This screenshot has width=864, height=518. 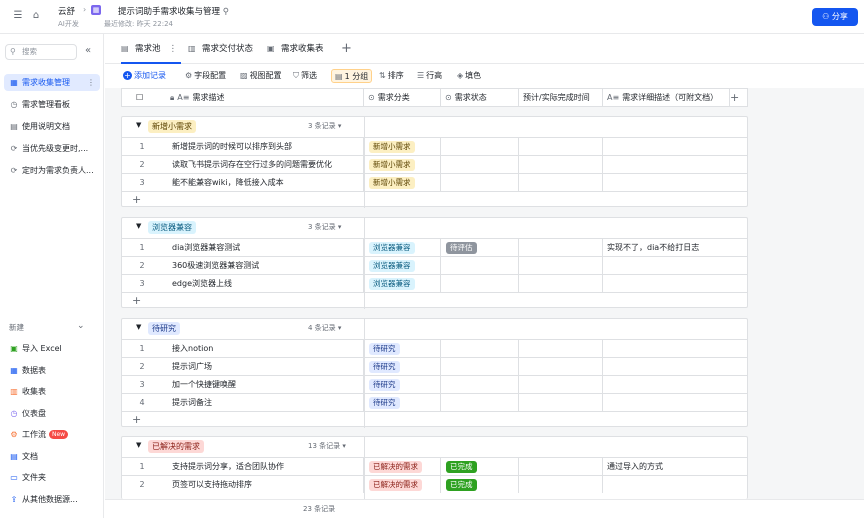 What do you see at coordinates (52, 391) in the screenshot?
I see `new-item: ▥ 收集表` at bounding box center [52, 391].